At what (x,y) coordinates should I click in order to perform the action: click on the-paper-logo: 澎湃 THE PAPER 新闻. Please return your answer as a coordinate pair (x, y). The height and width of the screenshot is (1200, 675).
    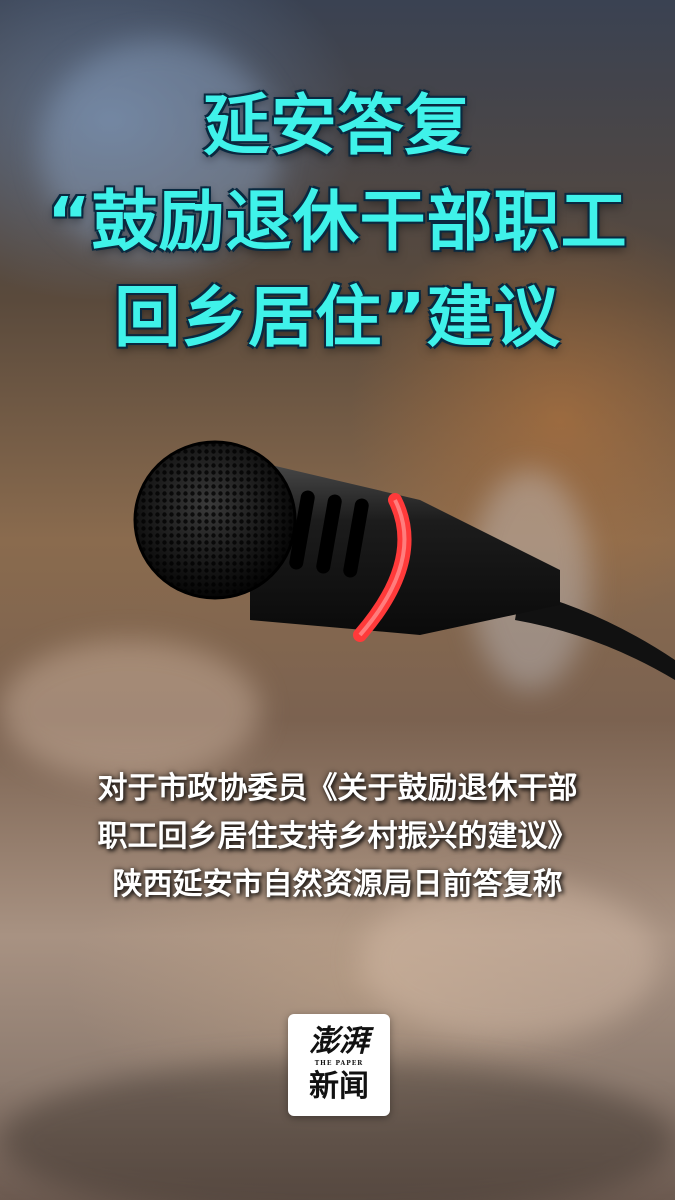
    Looking at the image, I should click on (339, 1065).